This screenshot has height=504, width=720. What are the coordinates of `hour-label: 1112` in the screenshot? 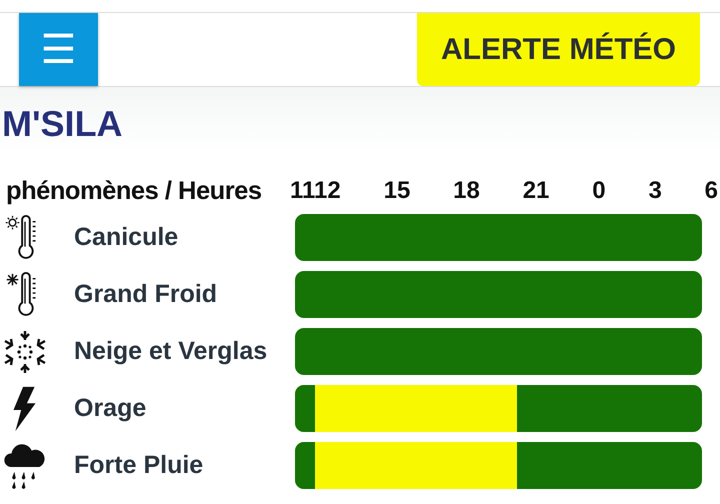 It's located at (315, 191).